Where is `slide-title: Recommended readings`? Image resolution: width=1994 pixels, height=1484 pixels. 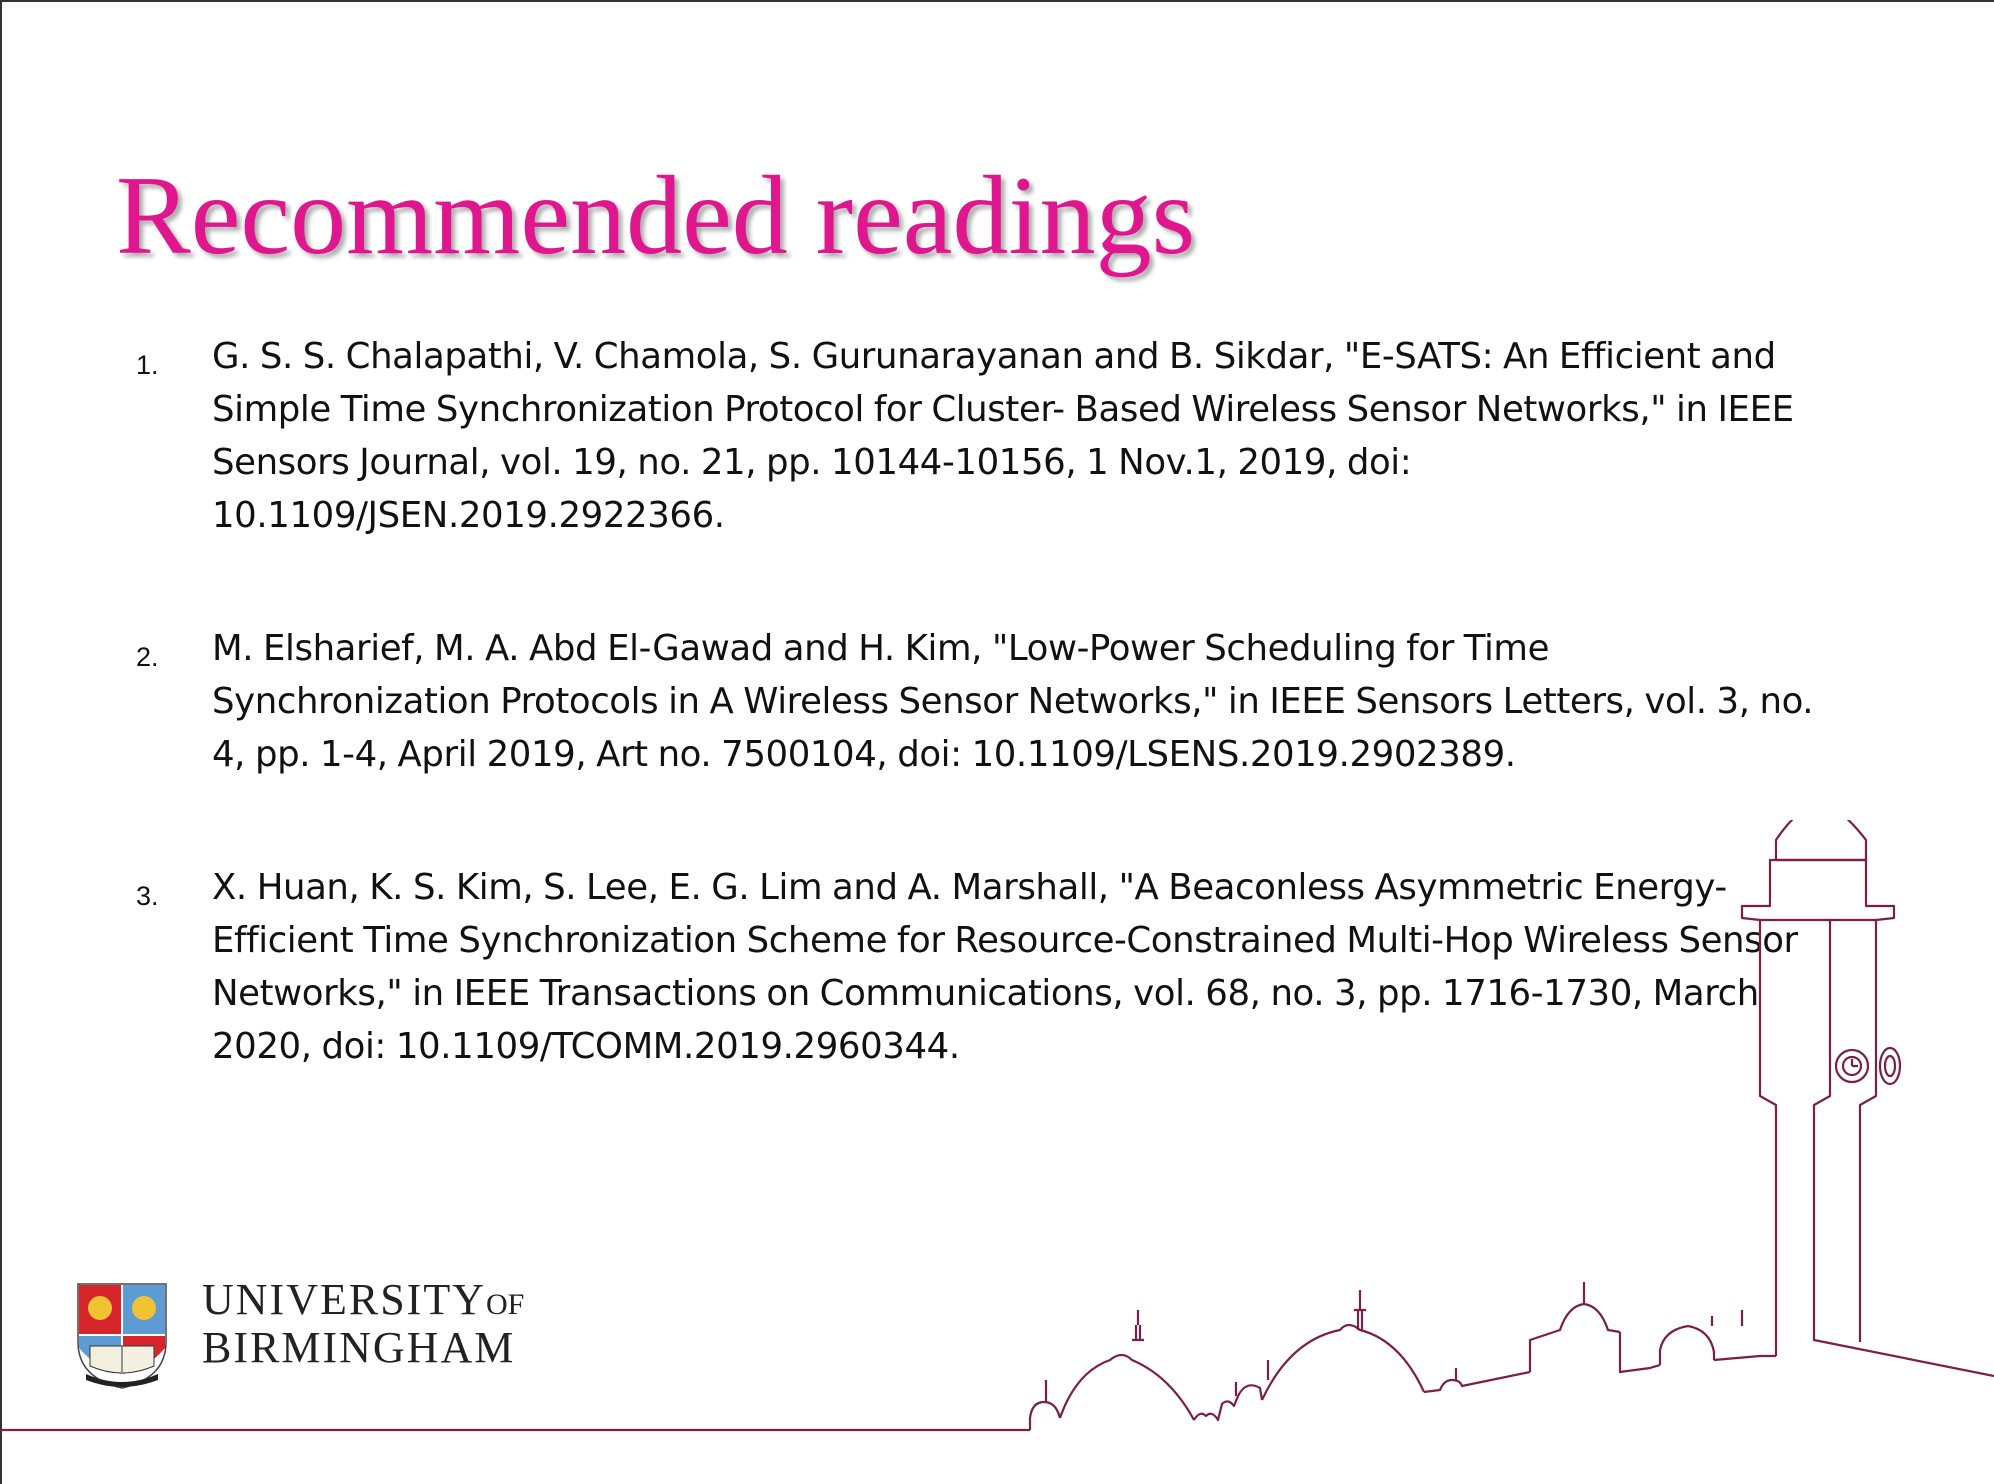 slide-title: Recommended readings is located at coordinates (656, 216).